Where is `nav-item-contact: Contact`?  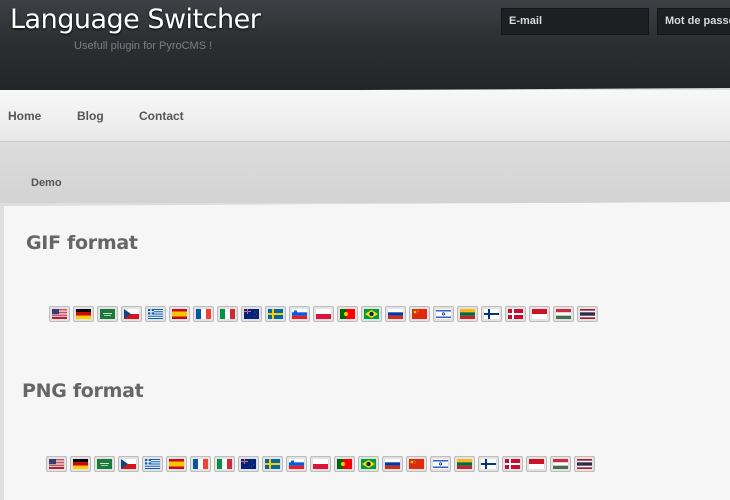 nav-item-contact: Contact is located at coordinates (161, 116).